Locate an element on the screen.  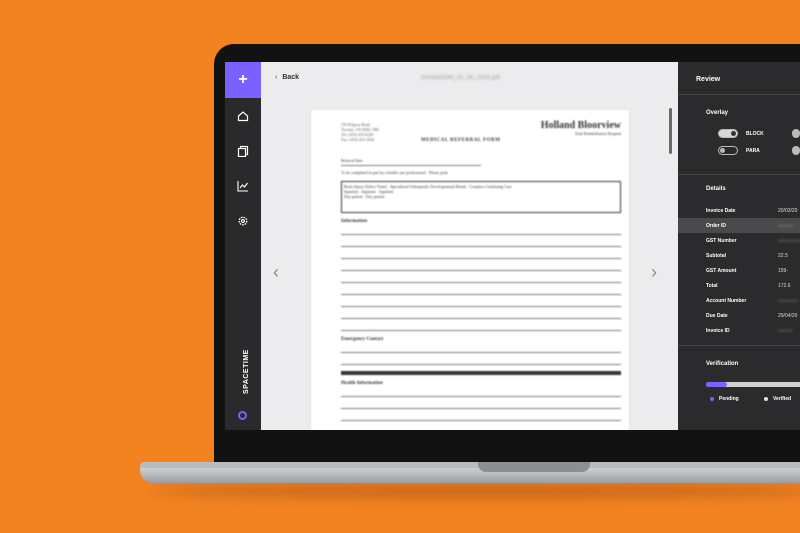
brand-dot-icon is located at coordinates (242, 415).